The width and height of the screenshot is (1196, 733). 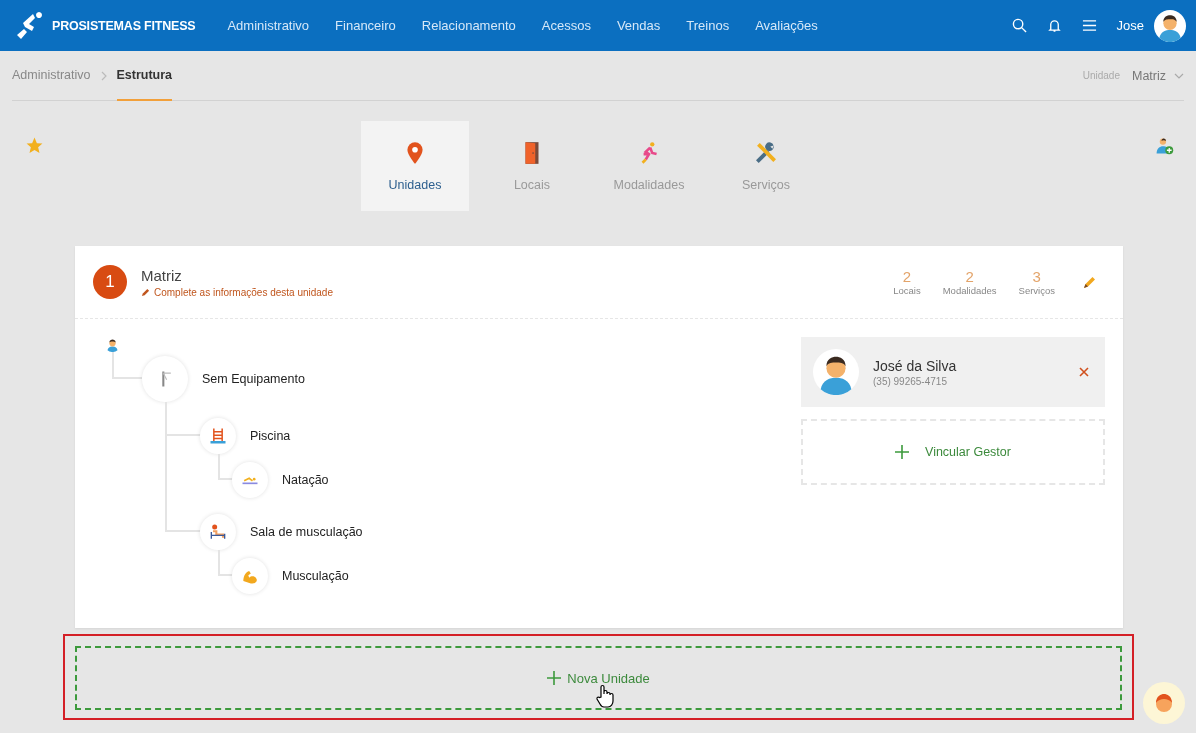 What do you see at coordinates (112, 344) in the screenshot?
I see `person-icon` at bounding box center [112, 344].